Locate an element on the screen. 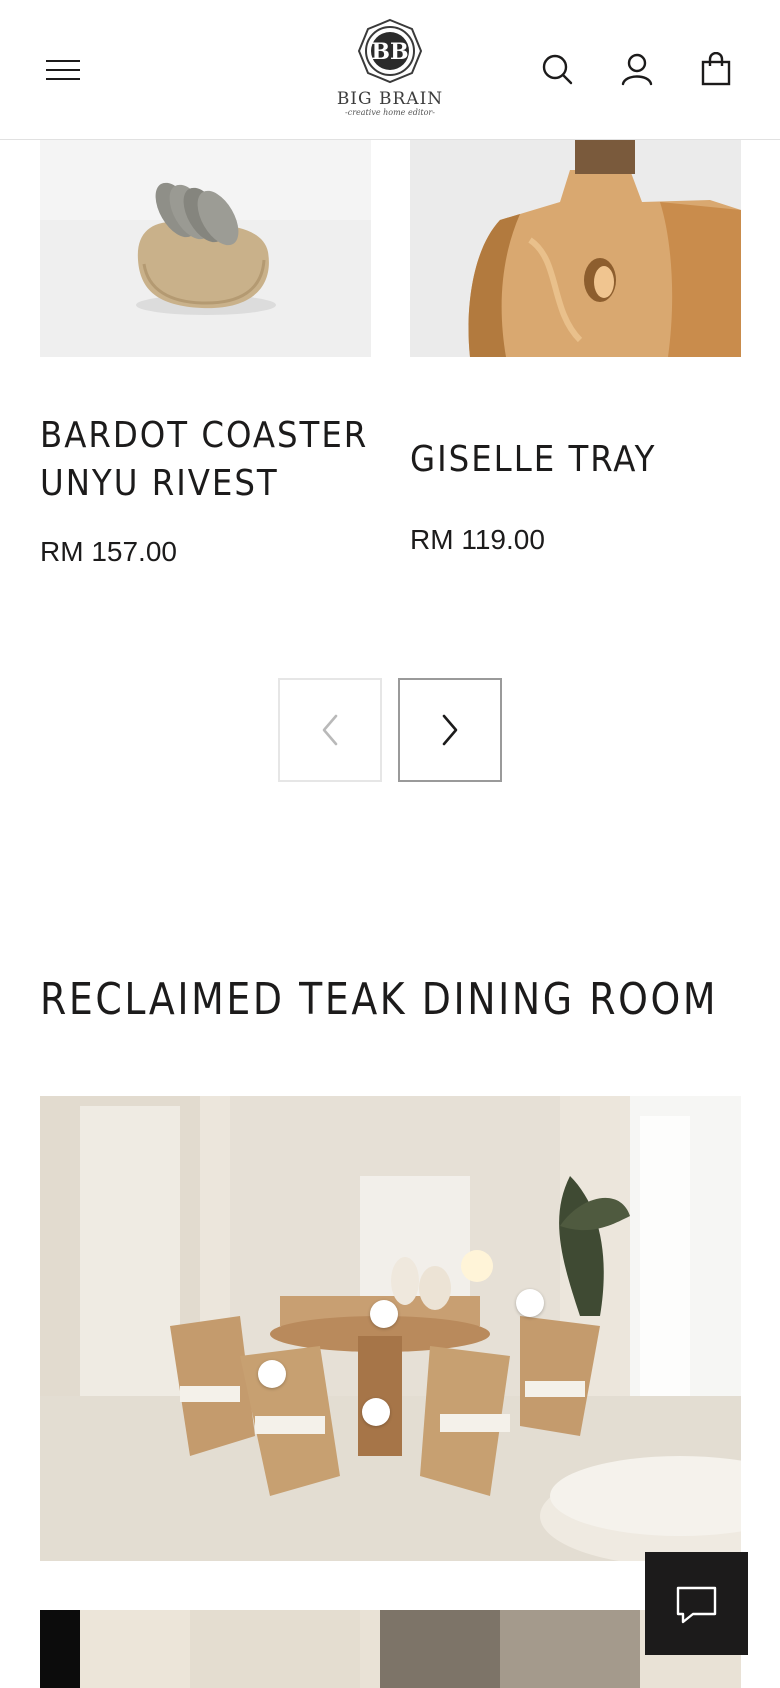  product-title: GISELLE TRAY is located at coordinates (575, 460).